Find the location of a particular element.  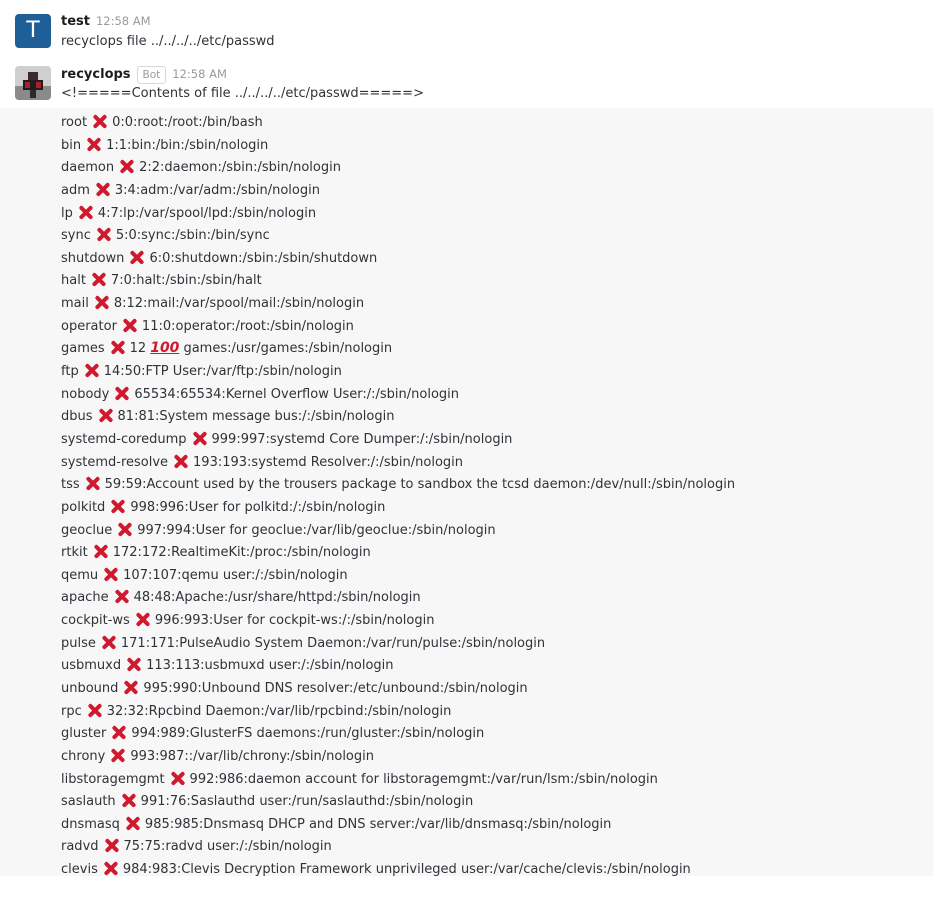

avatar is located at coordinates (33, 83).